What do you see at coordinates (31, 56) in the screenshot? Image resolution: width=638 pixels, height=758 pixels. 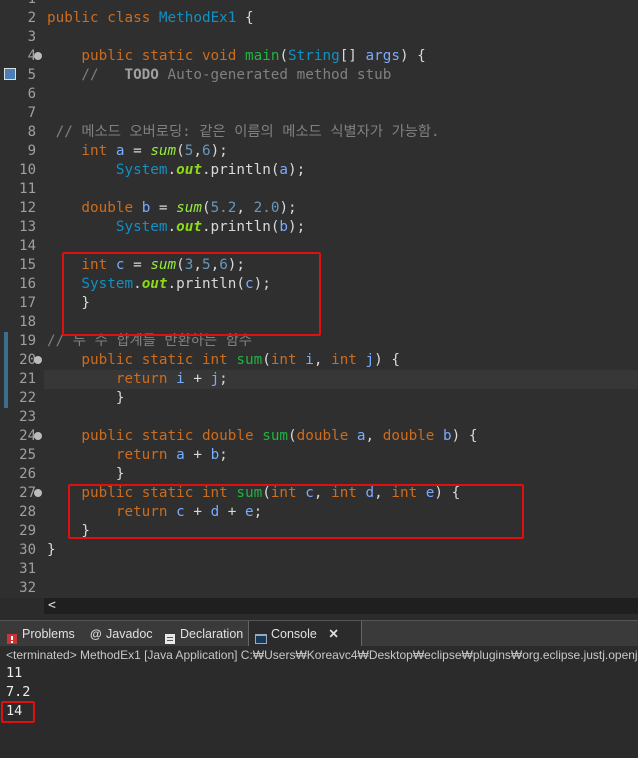 I see `line-number: 4` at bounding box center [31, 56].